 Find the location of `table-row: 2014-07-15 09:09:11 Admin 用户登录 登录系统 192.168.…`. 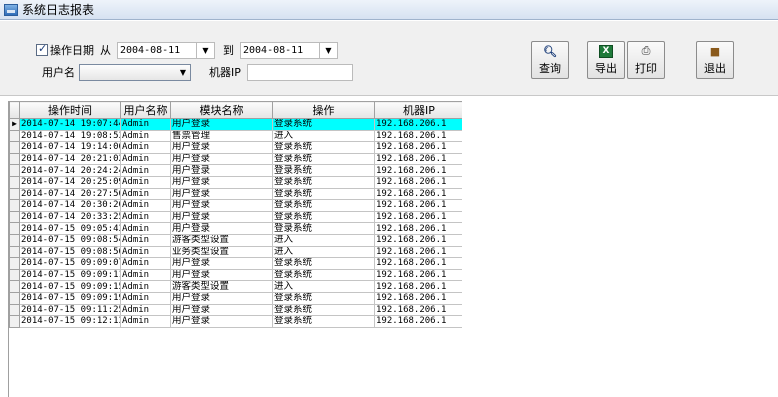

table-row: 2014-07-15 09:09:11 Admin 用户登录 登录系统 192.168.… is located at coordinates (235, 275).